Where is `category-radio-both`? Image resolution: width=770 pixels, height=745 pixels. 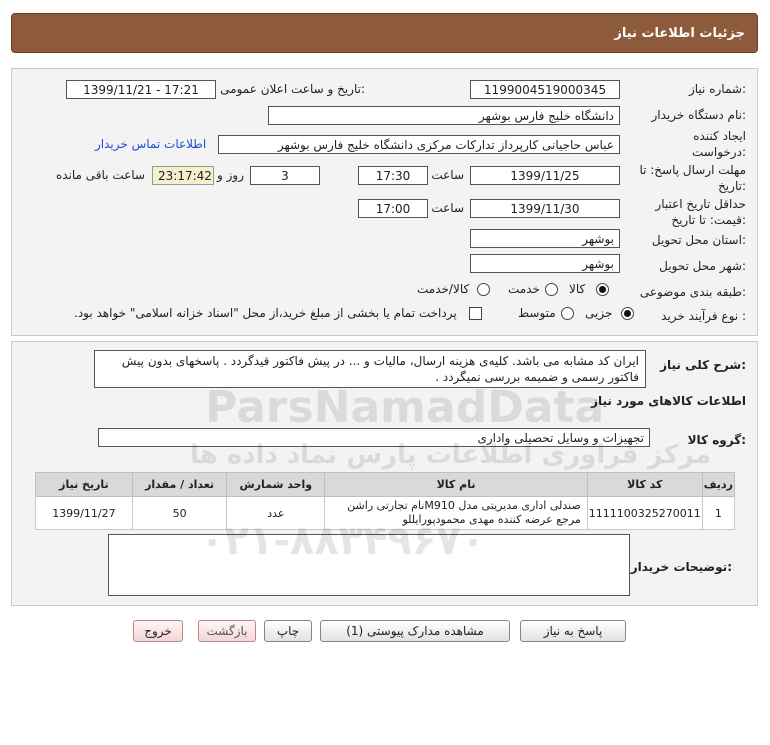 category-radio-both is located at coordinates (483, 289).